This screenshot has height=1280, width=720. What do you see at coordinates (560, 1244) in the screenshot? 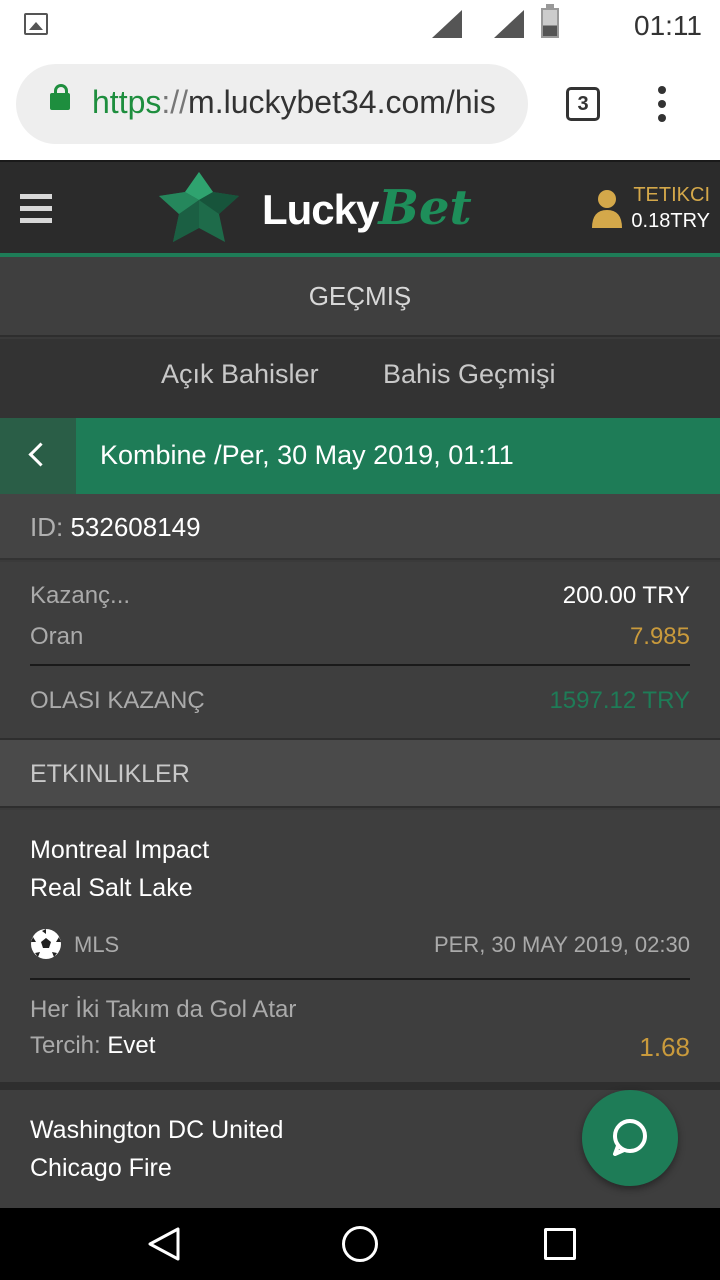
I see `nav-recents-icon` at bounding box center [560, 1244].